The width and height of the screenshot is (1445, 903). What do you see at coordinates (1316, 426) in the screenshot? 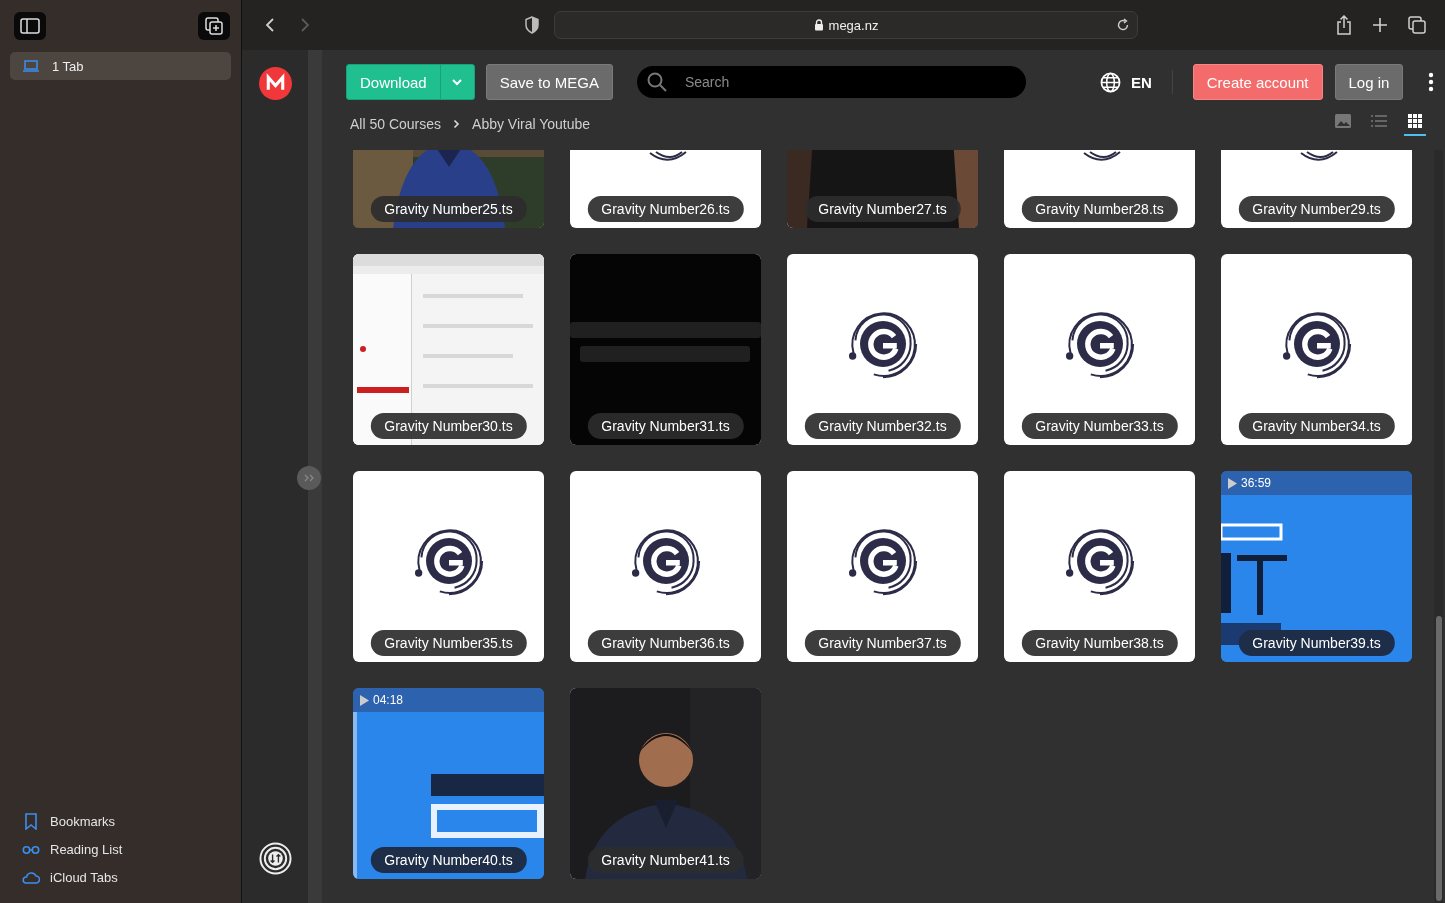
I see `file-name-label: Gravity Number34.ts` at bounding box center [1316, 426].